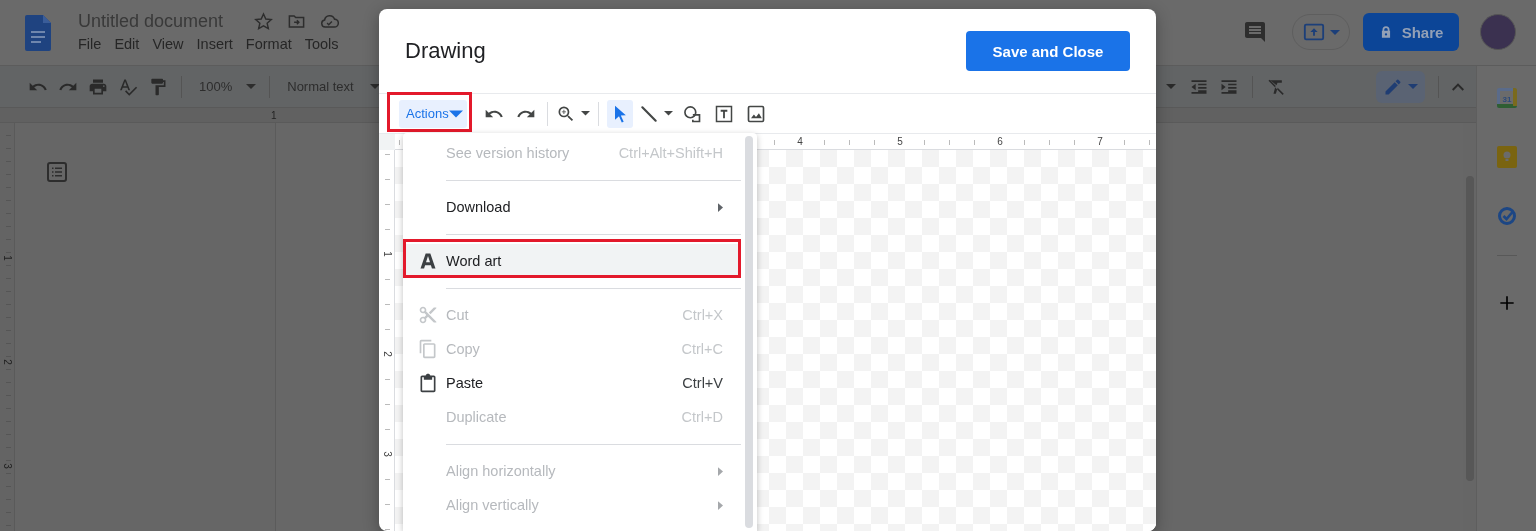 The image size is (1536, 531). What do you see at coordinates (428, 349) in the screenshot?
I see `copy-icon` at bounding box center [428, 349].